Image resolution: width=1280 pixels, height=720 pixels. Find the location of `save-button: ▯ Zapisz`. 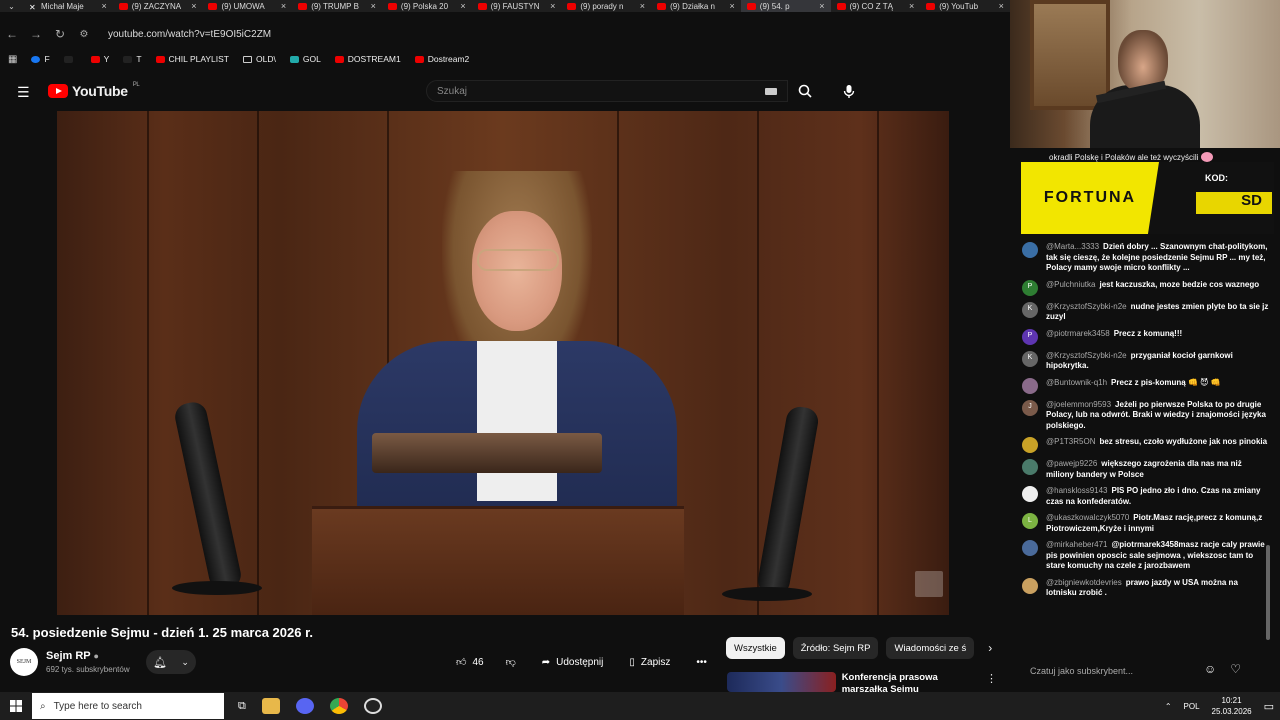

save-button: ▯ Zapisz is located at coordinates (649, 662).